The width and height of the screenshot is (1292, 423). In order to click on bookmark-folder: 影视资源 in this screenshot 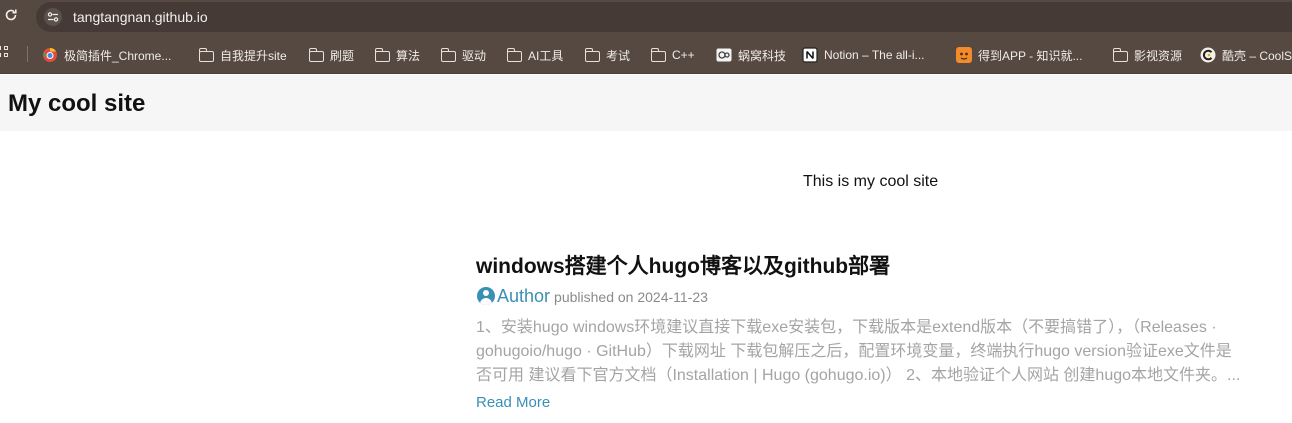, I will do `click(1147, 55)`.